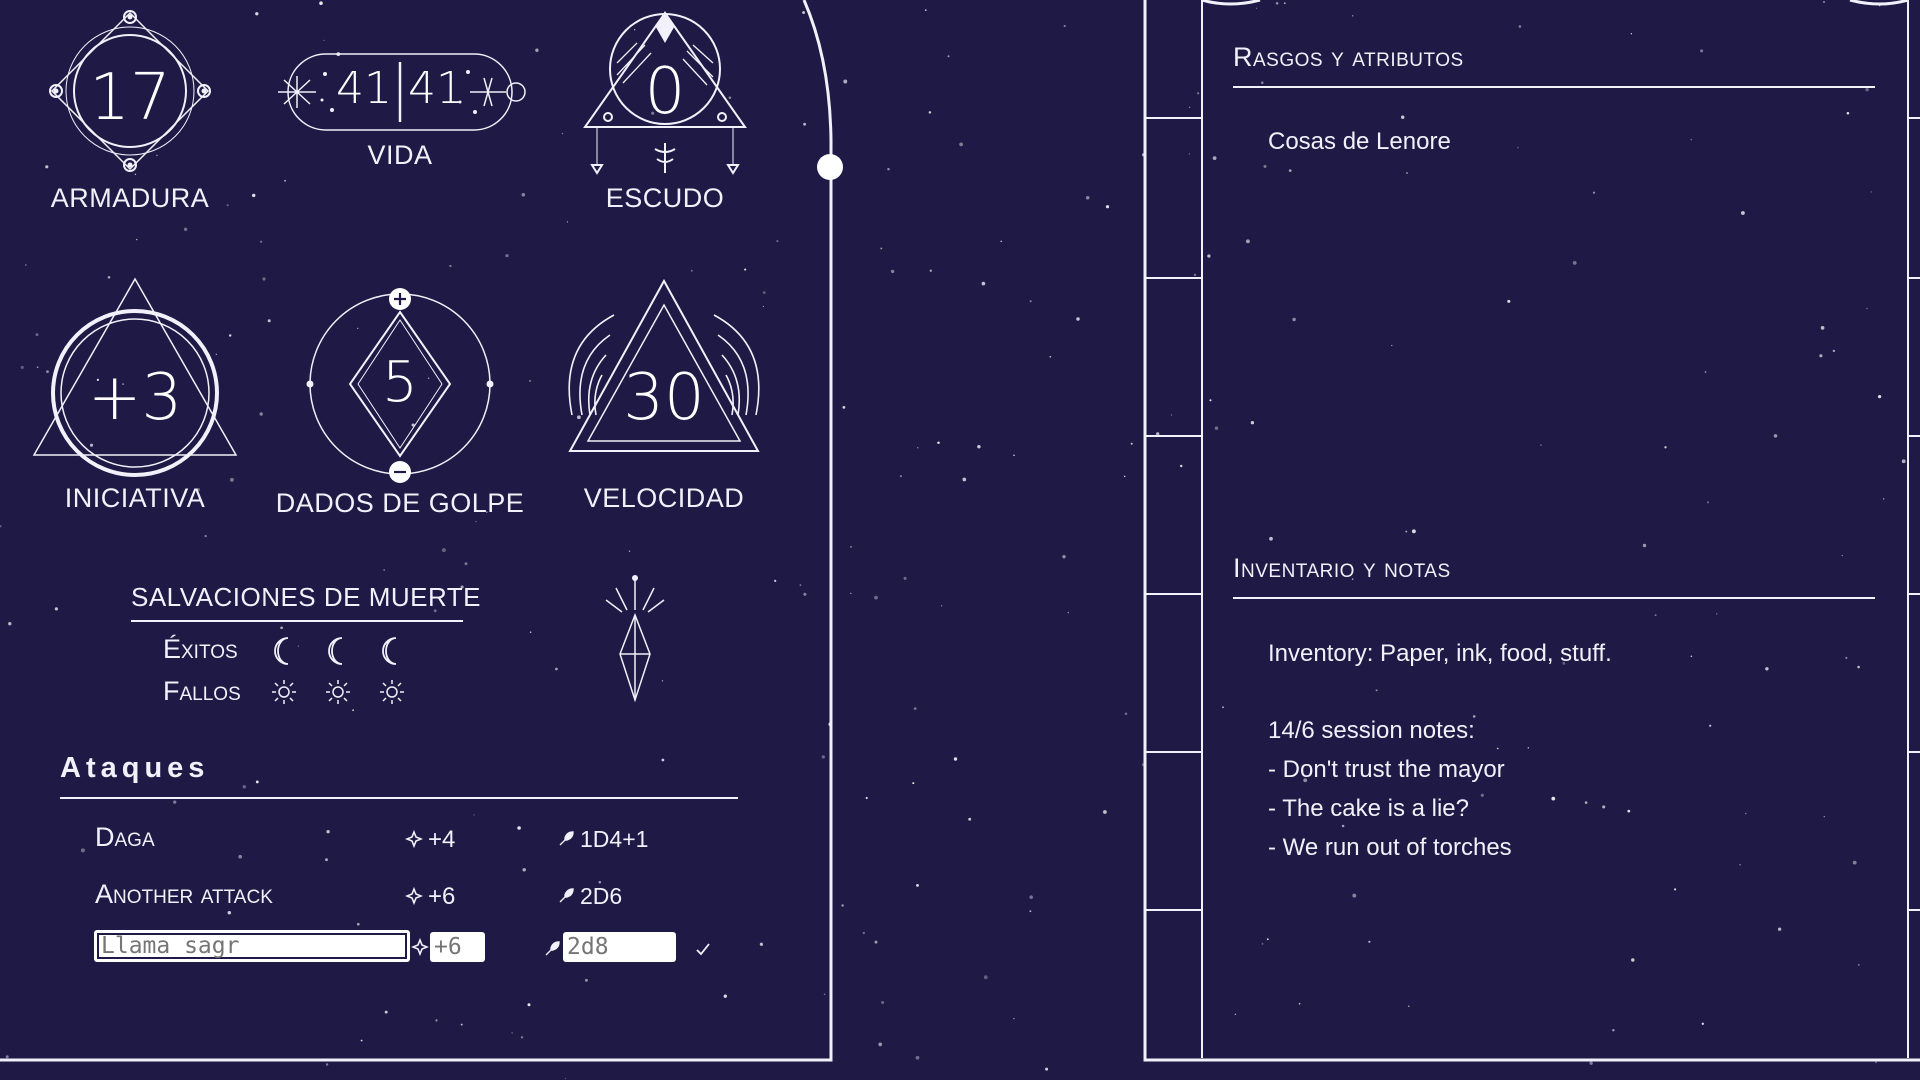 Image resolution: width=1920 pixels, height=1080 pixels. I want to click on speed-stat: 30 VELOCIDAD, so click(664, 395).